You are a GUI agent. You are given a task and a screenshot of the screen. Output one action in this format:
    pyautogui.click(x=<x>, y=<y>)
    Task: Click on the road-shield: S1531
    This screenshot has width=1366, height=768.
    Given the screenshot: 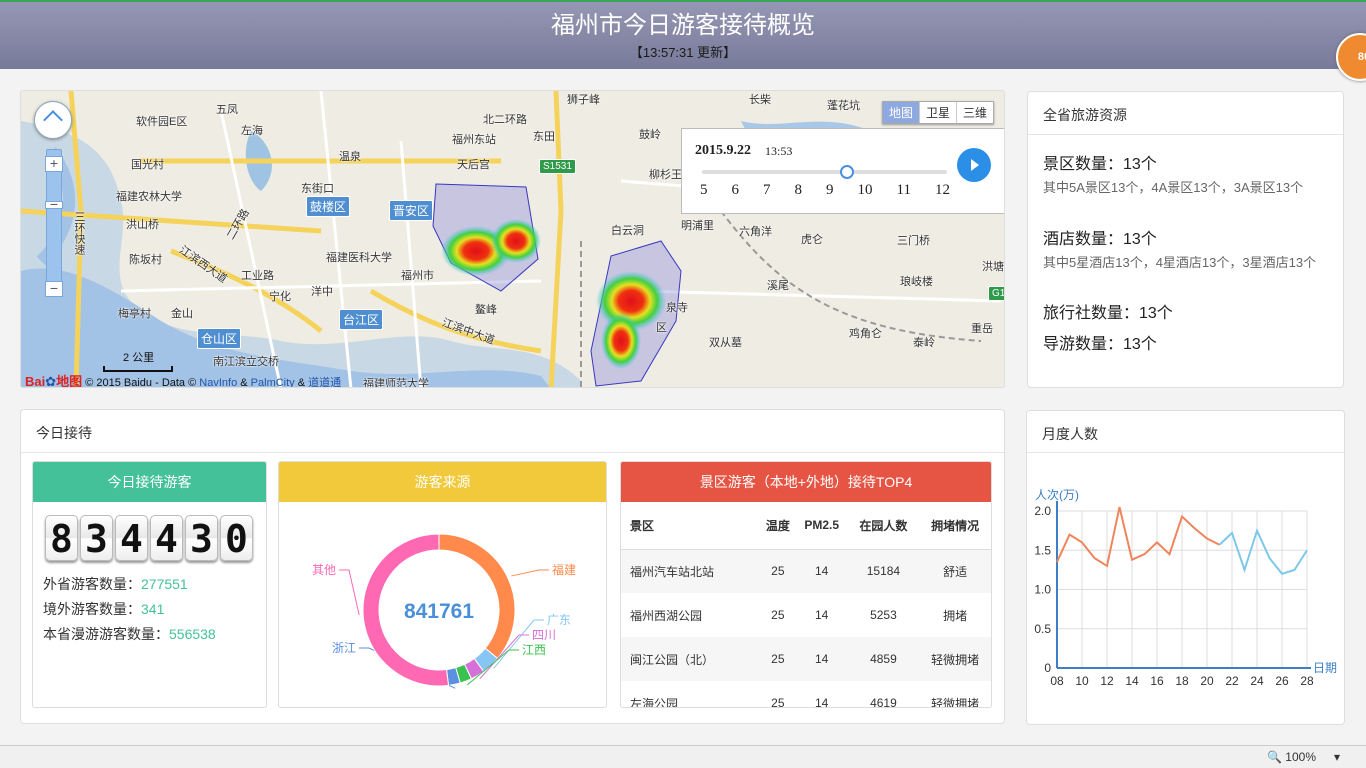 What is the action you would take?
    pyautogui.click(x=557, y=166)
    